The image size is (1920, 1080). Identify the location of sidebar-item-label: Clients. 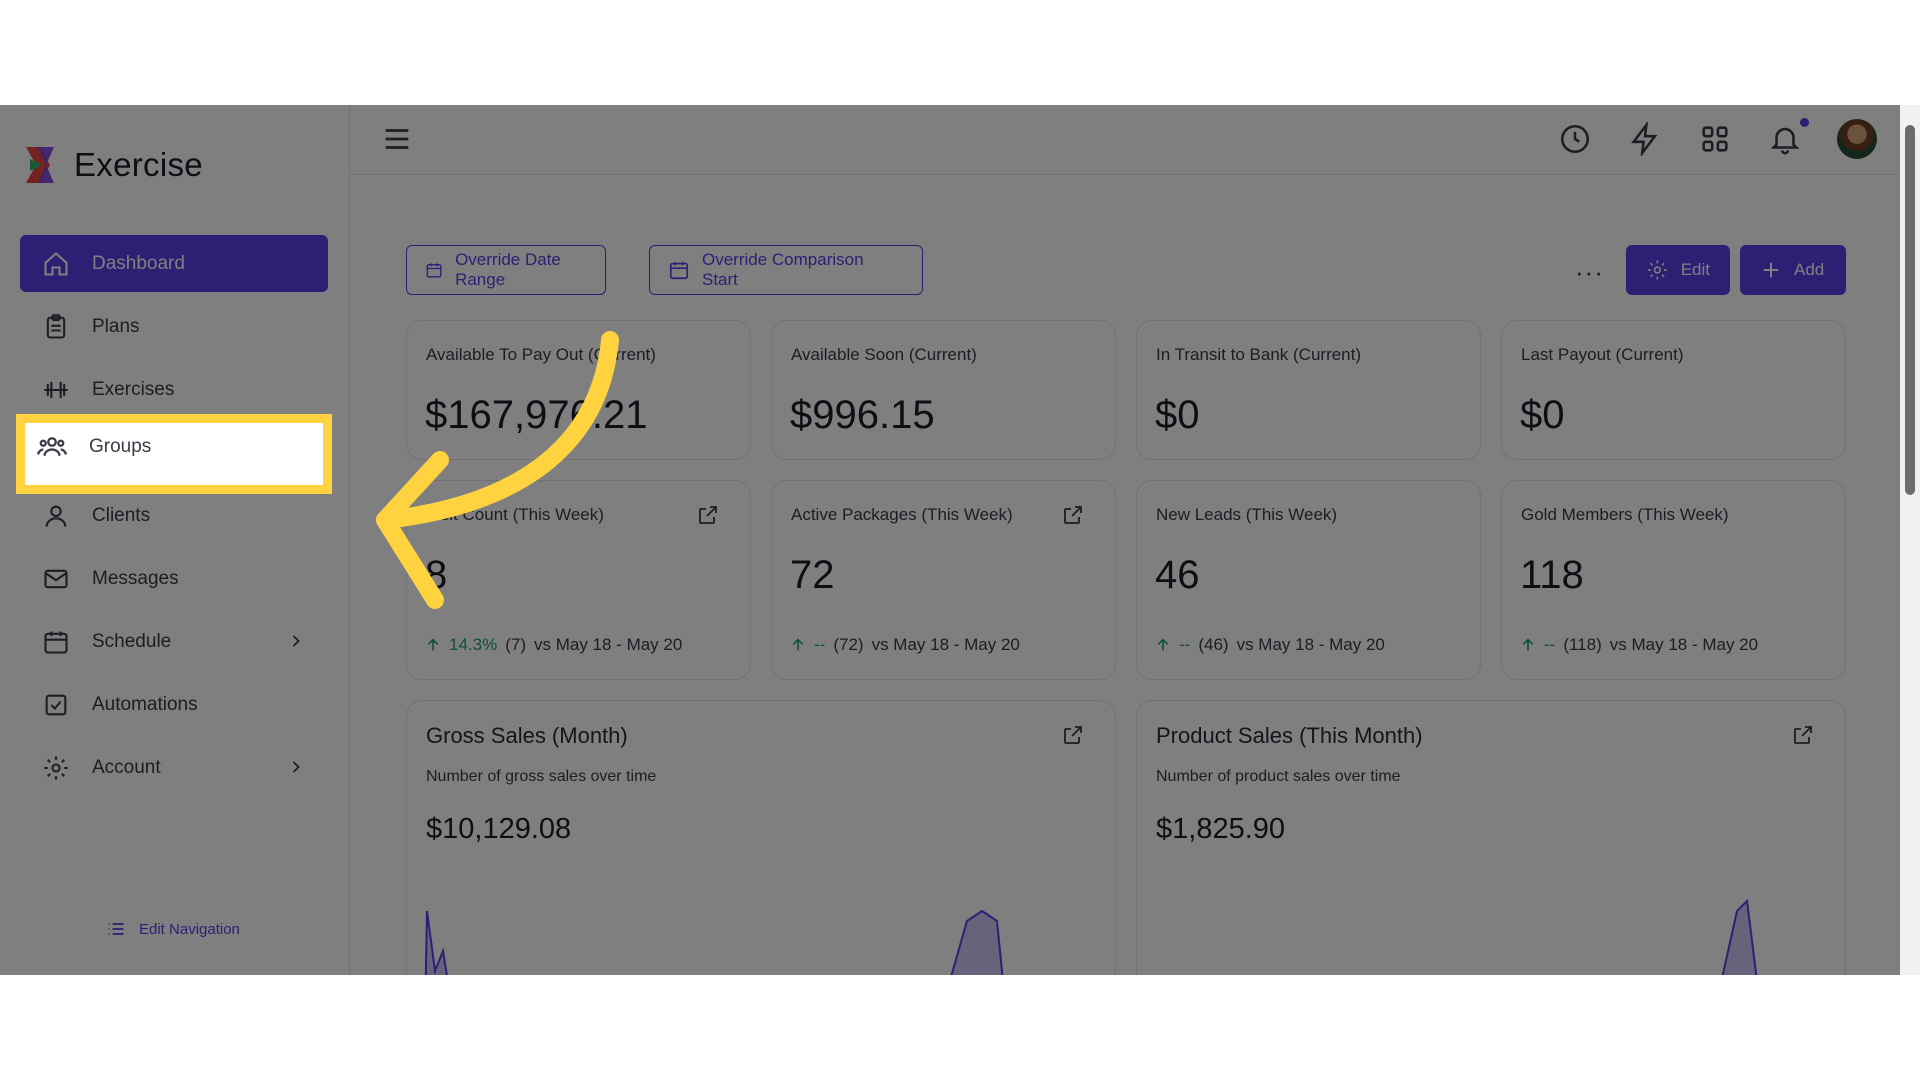
(121, 515).